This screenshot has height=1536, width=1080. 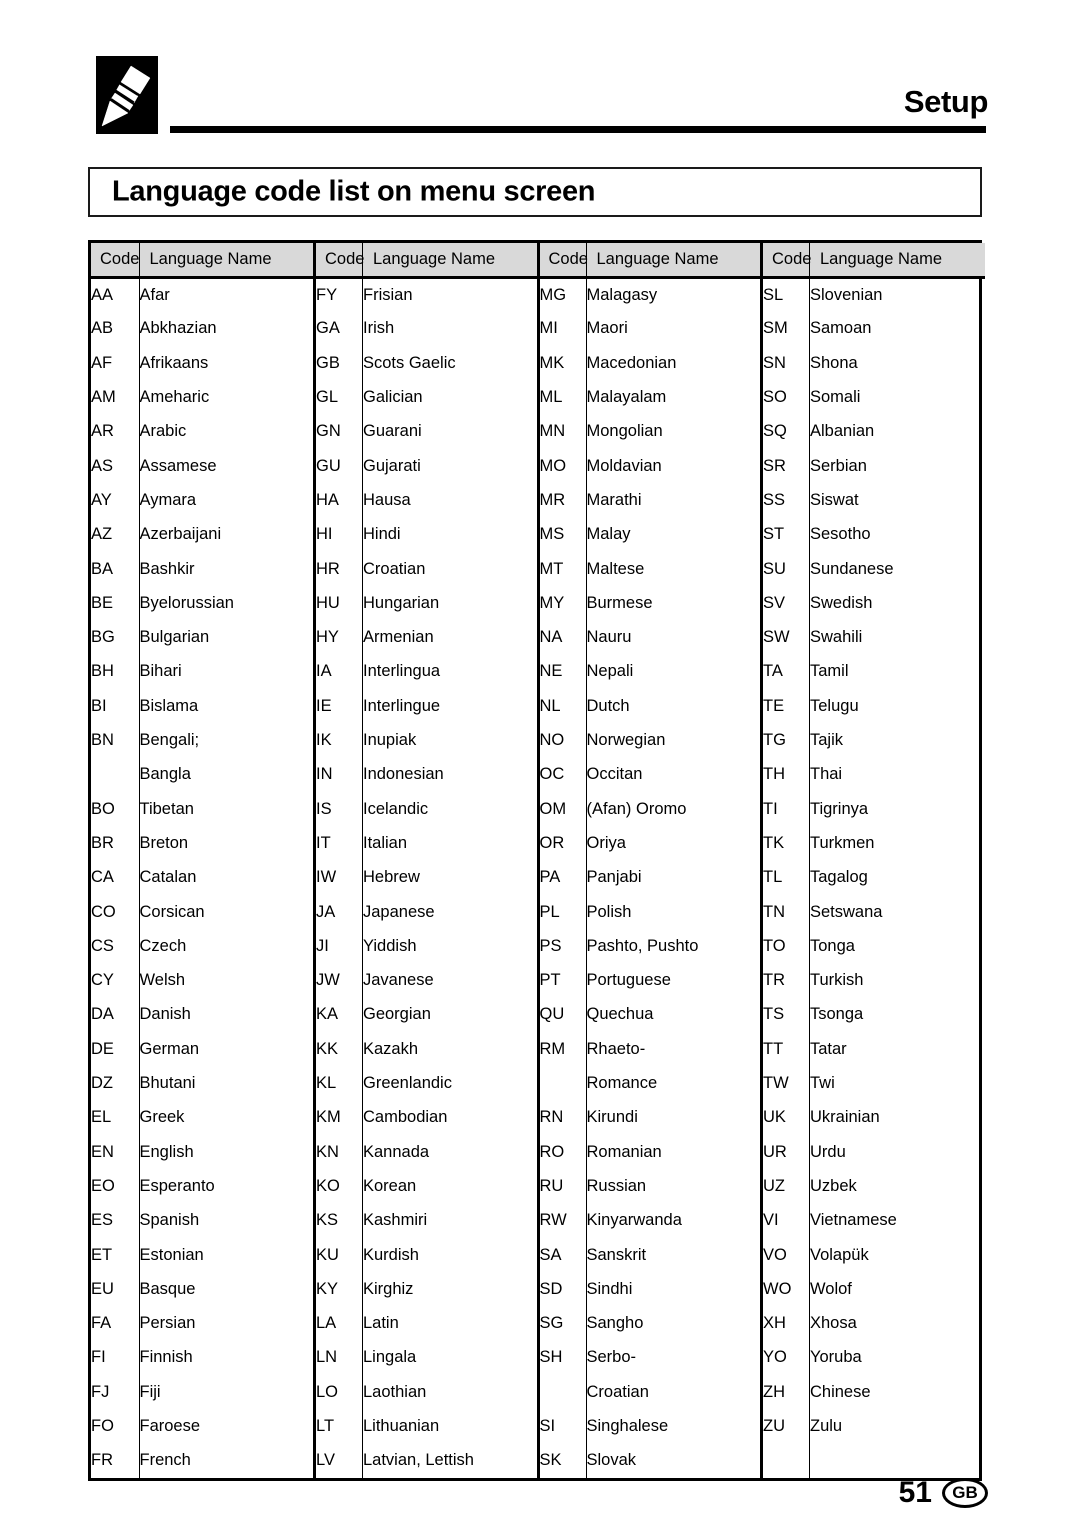 I want to click on language-code-cell: MO, so click(x=562, y=466).